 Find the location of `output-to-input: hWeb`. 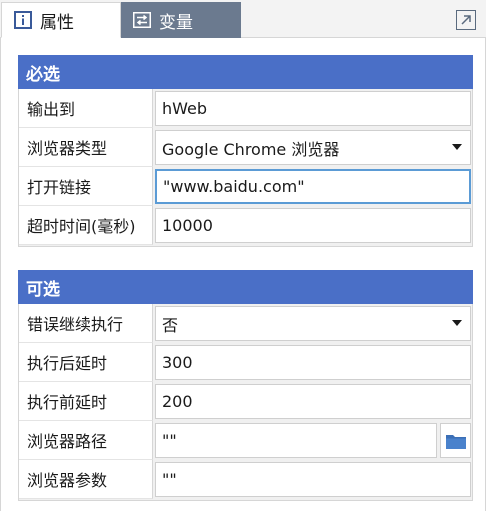

output-to-input: hWeb is located at coordinates (313, 108).